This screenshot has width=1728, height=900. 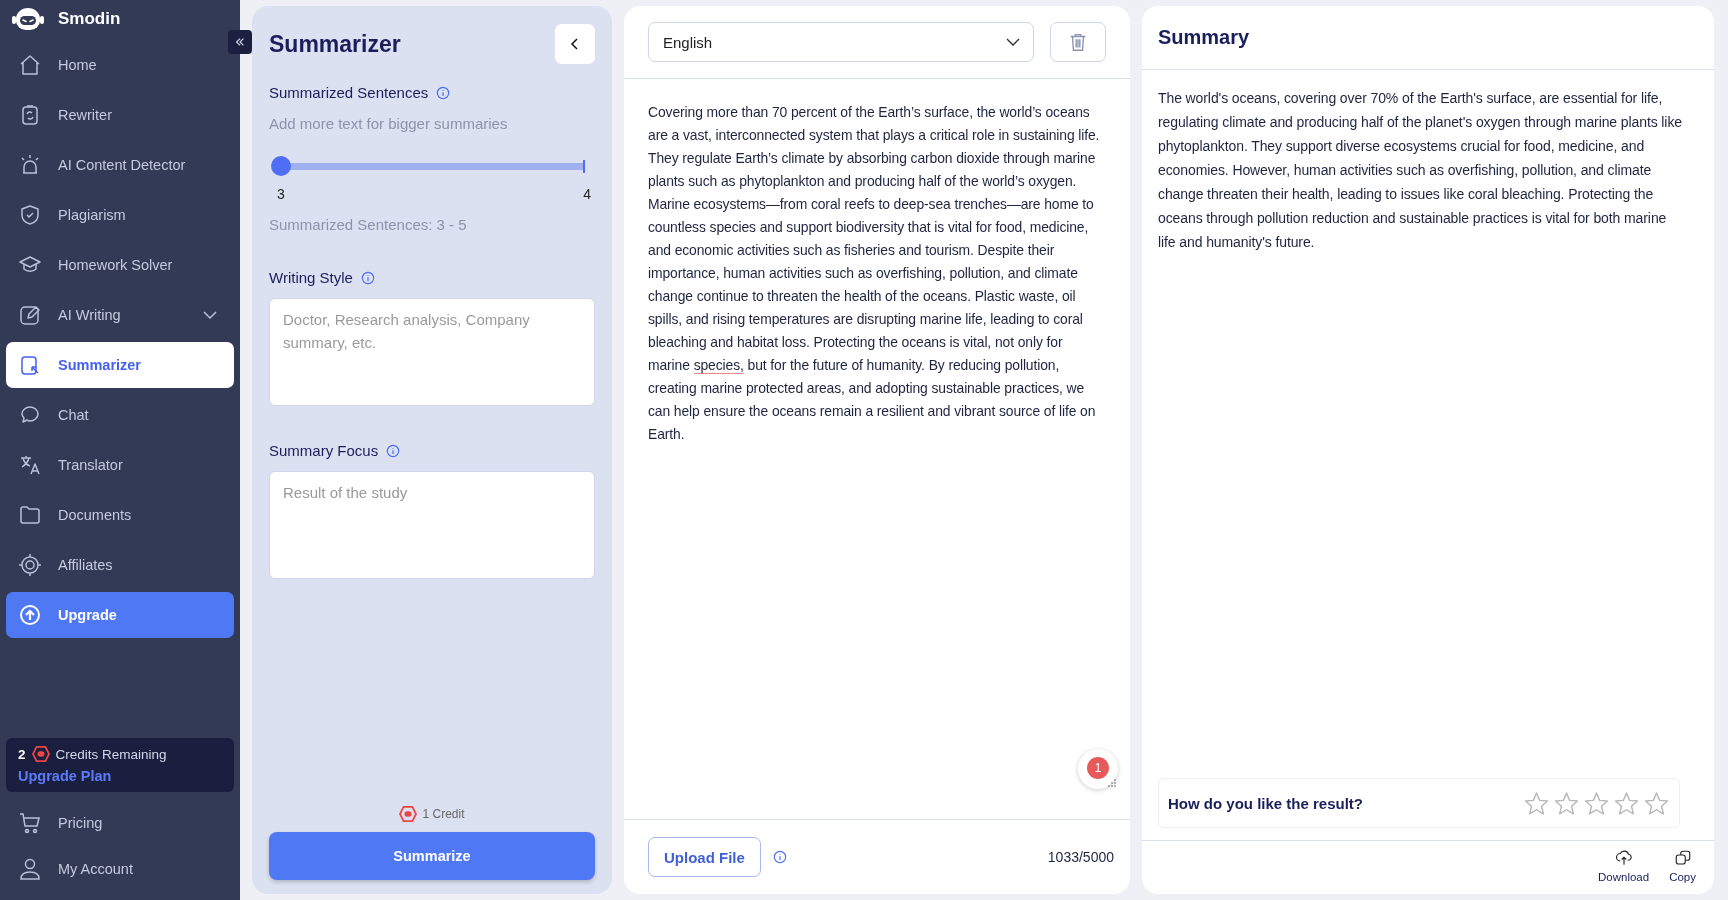 I want to click on sidebar-item: Translator, so click(x=120, y=465).